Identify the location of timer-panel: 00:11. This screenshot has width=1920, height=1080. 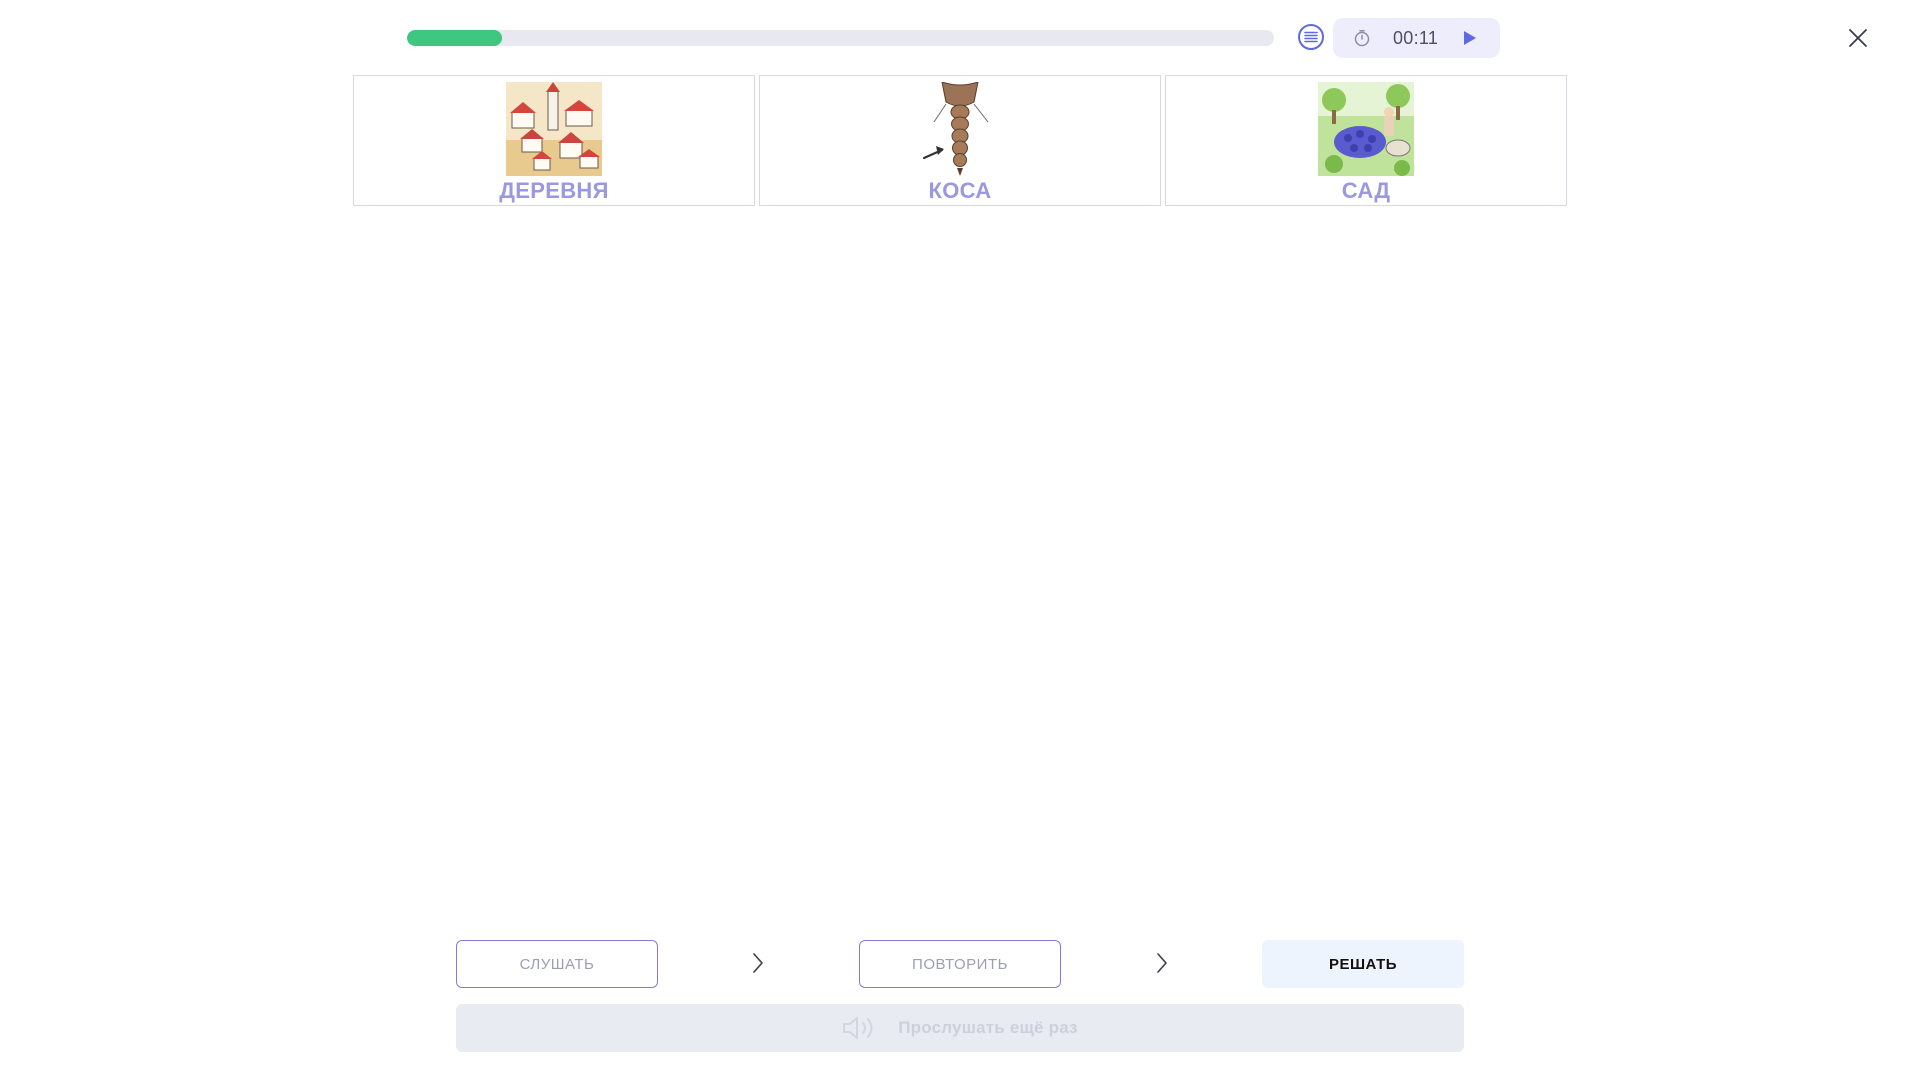
(1416, 38).